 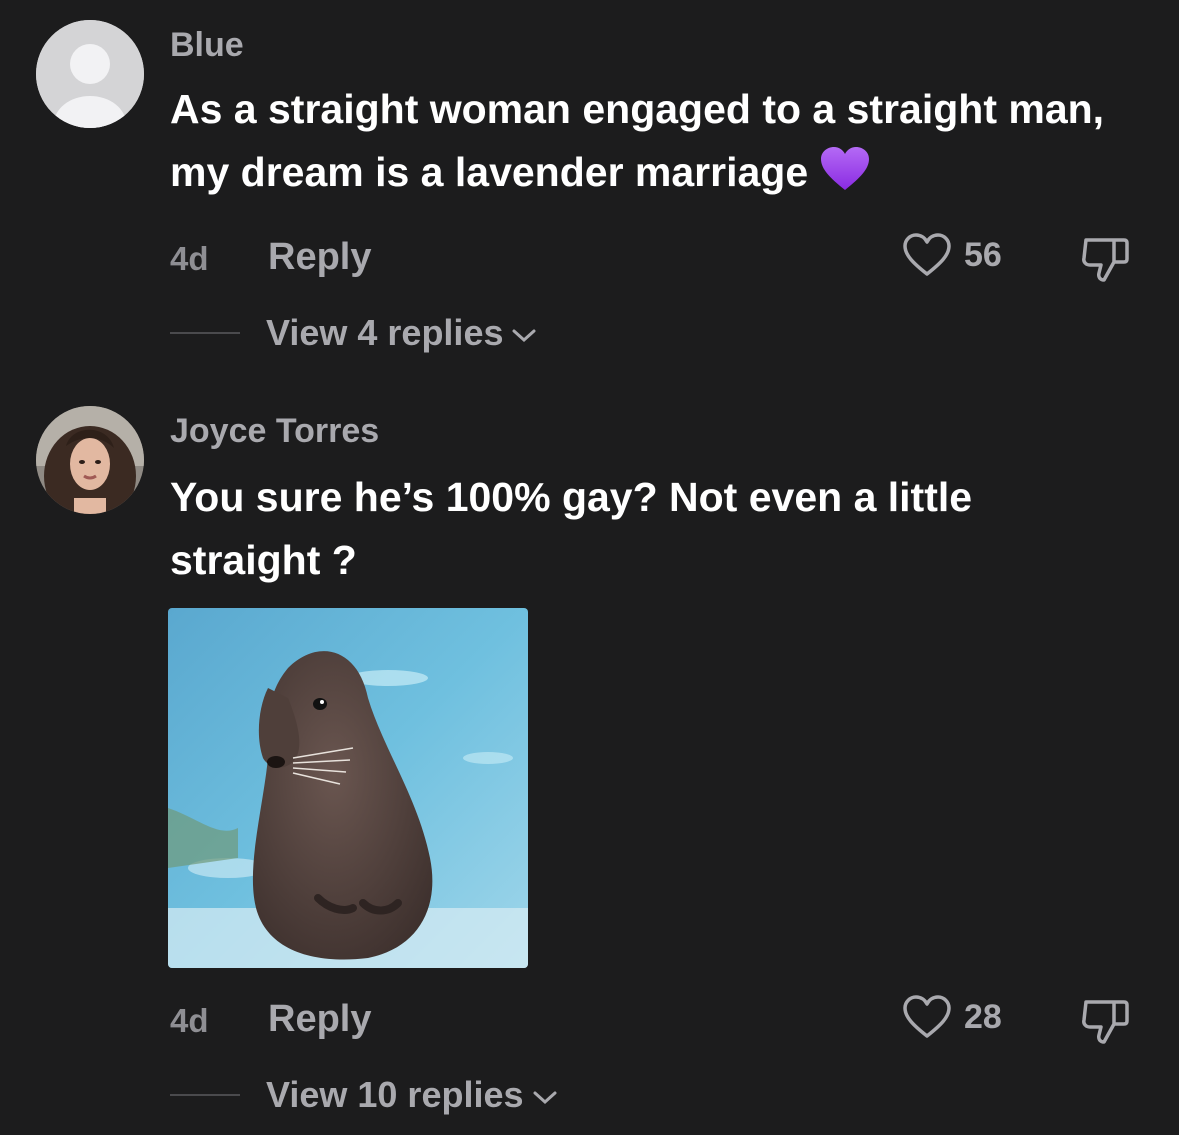 I want to click on comment-username: Joyce Torres, so click(x=274, y=431).